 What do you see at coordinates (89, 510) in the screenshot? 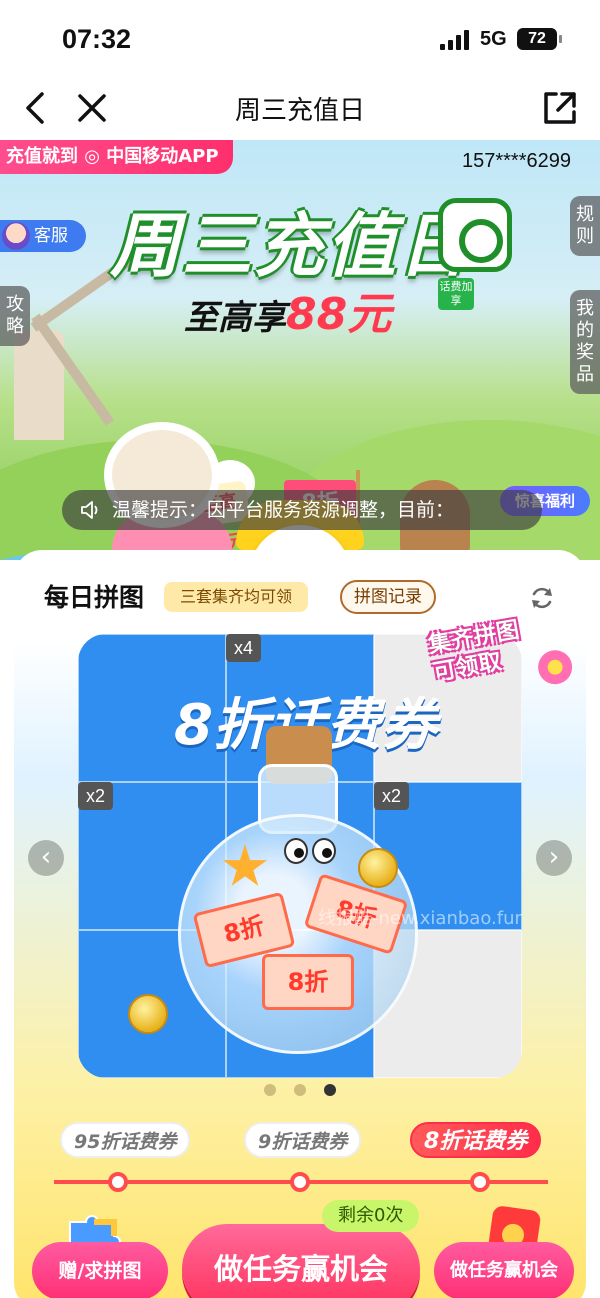
I see `speaker-icon` at bounding box center [89, 510].